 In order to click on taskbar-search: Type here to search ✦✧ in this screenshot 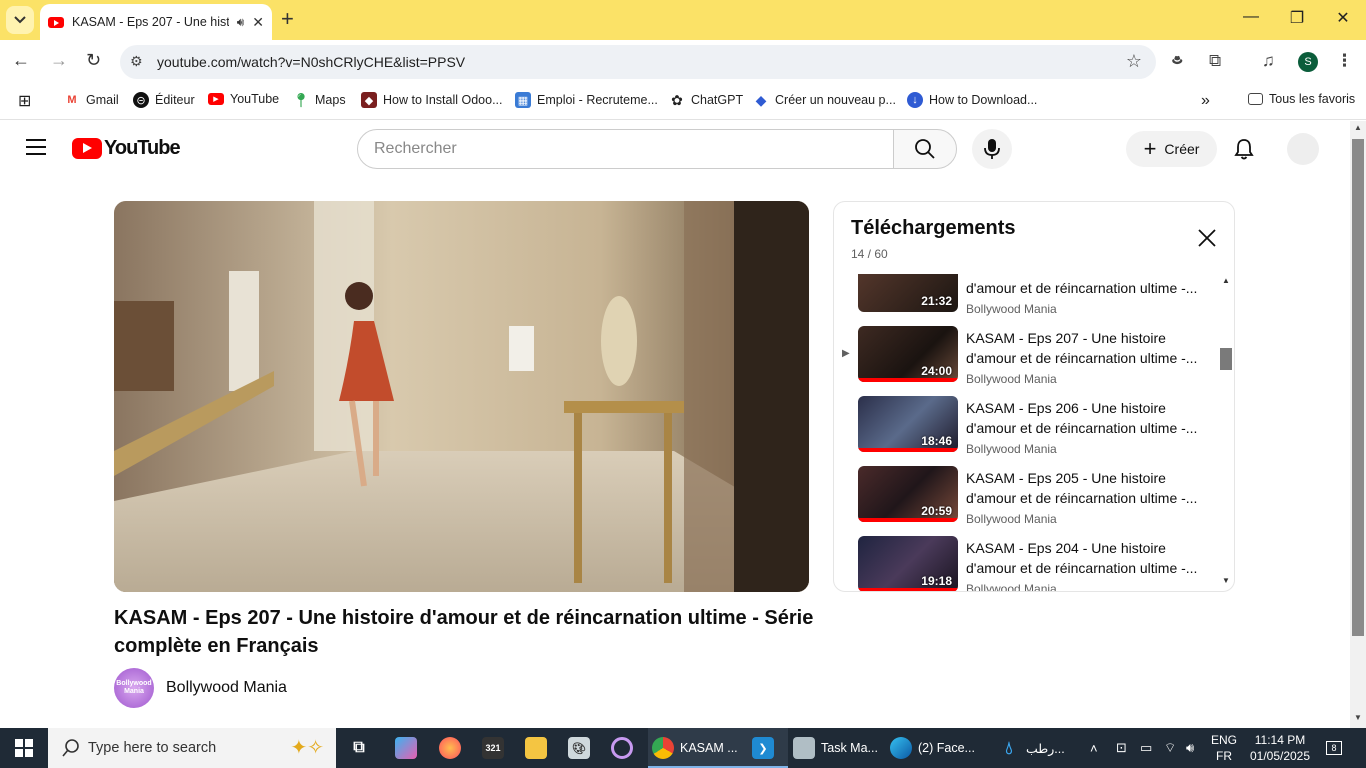, I will do `click(192, 748)`.